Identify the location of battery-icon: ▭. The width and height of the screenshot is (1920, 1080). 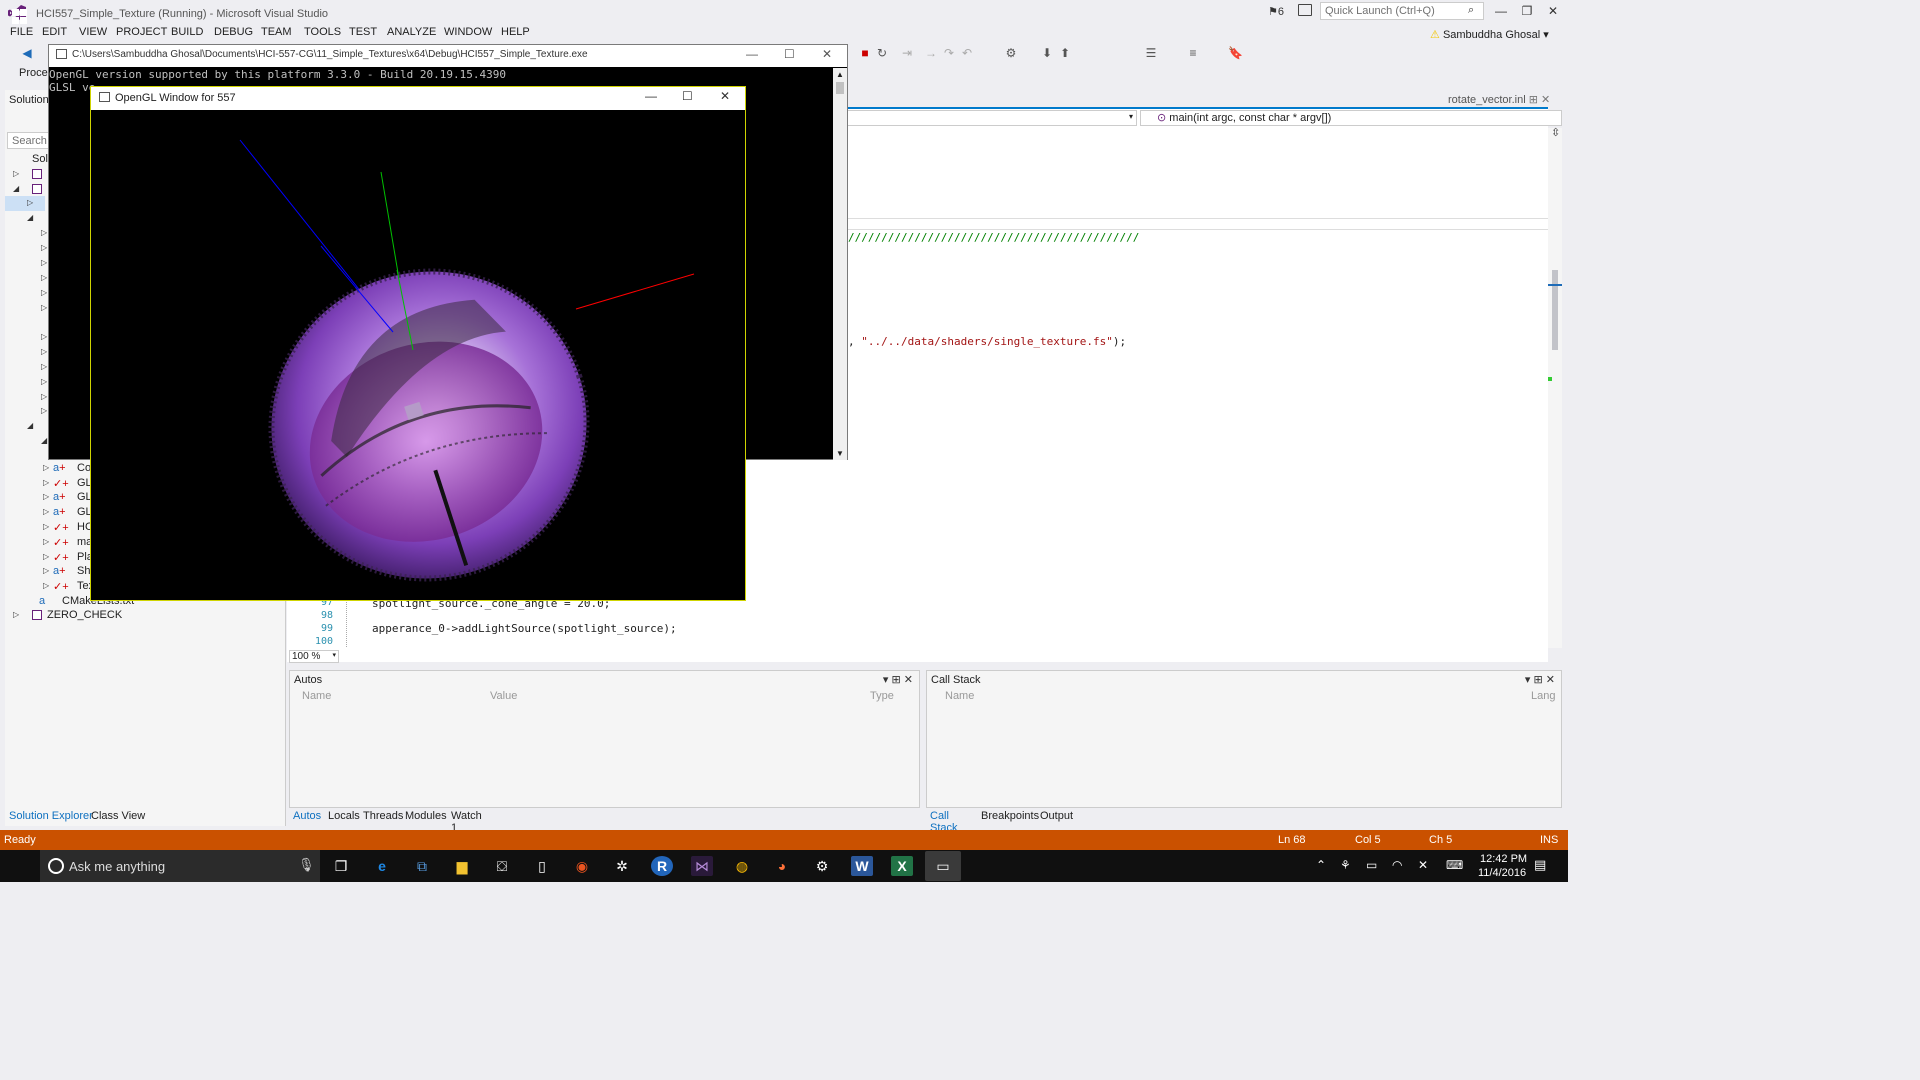
(1371, 865).